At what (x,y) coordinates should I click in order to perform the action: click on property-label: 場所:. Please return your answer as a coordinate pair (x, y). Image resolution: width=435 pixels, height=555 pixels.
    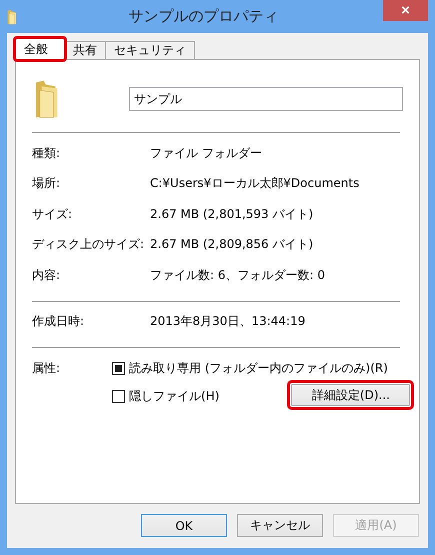
    Looking at the image, I should click on (47, 183).